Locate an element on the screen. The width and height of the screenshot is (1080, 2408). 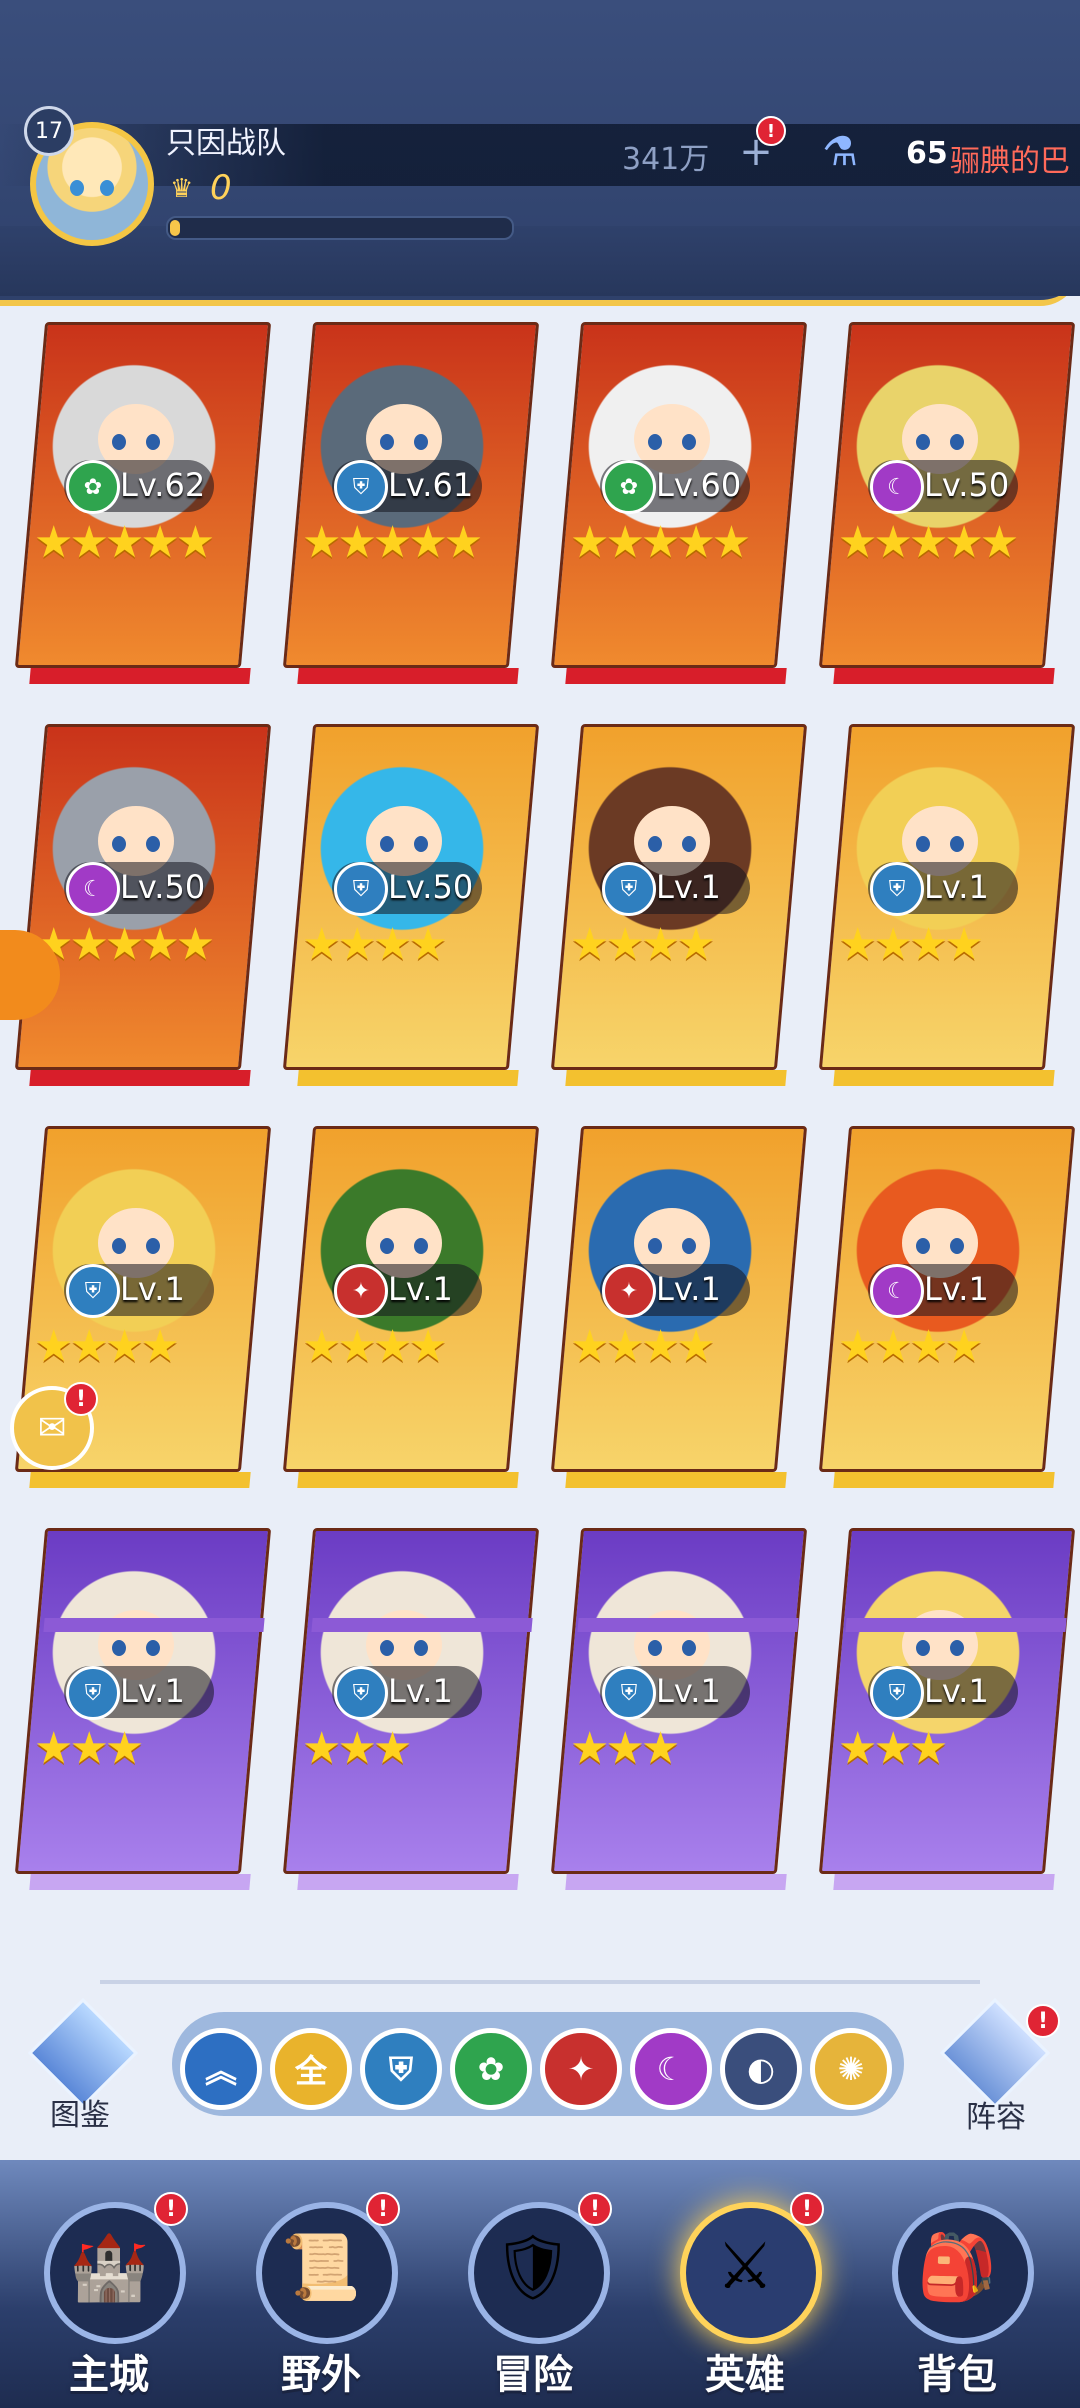
nav-castle-button: 🏰 主城! is located at coordinates (109, 2300).